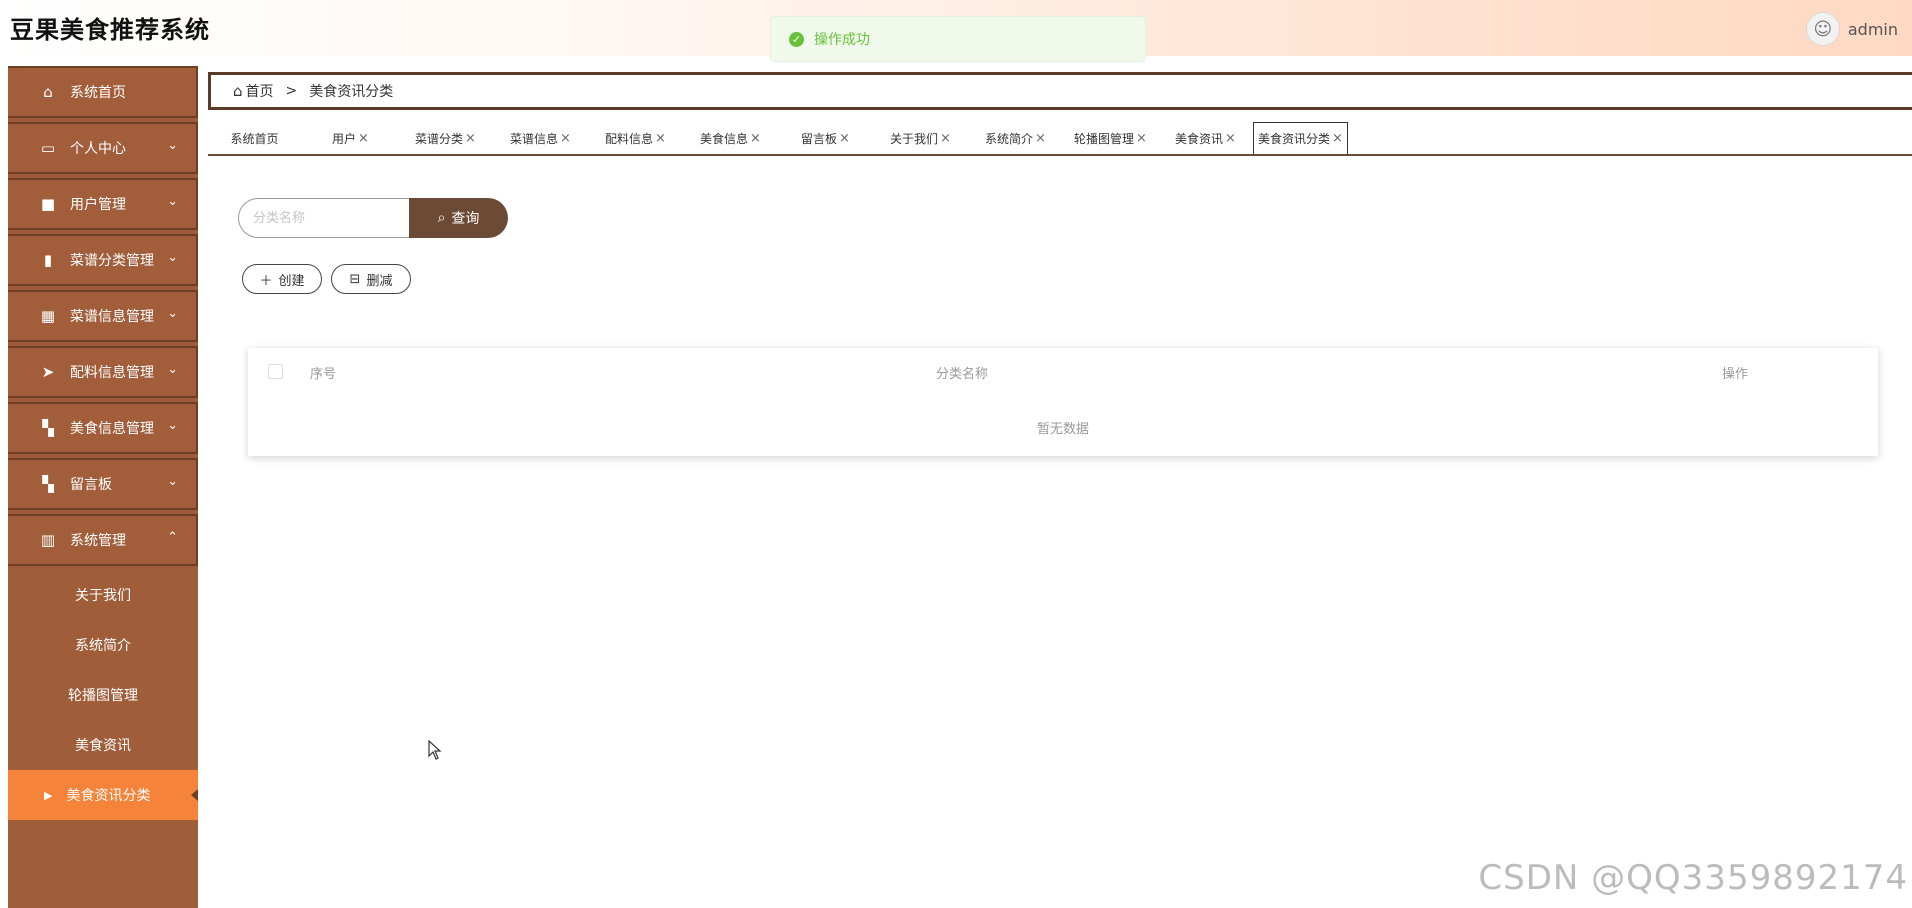 The height and width of the screenshot is (908, 1912). I want to click on sidebar-item-recipe-category: ▮ 菜谱分类管理 ⌄, so click(103, 260).